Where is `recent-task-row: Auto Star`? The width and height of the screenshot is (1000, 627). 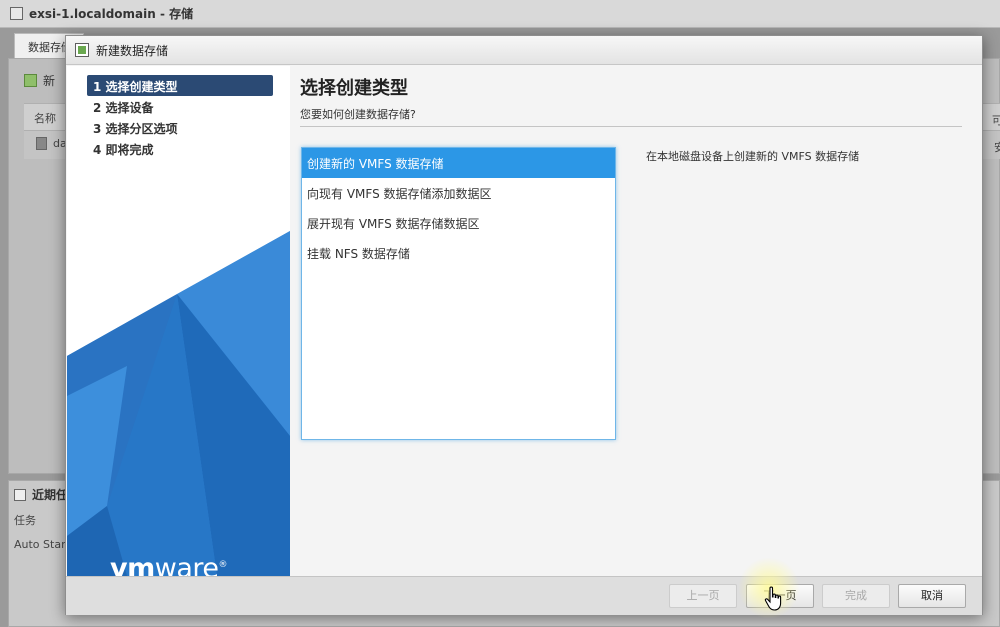
recent-task-row: Auto Star is located at coordinates (40, 544).